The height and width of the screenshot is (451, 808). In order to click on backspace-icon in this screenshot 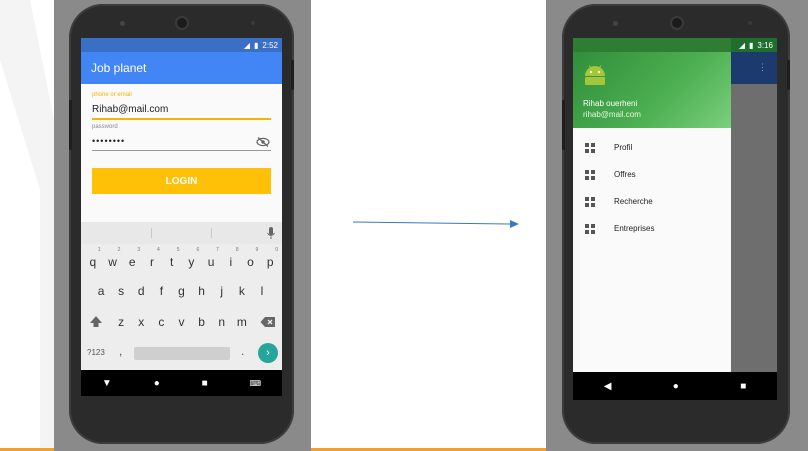, I will do `click(268, 322)`.